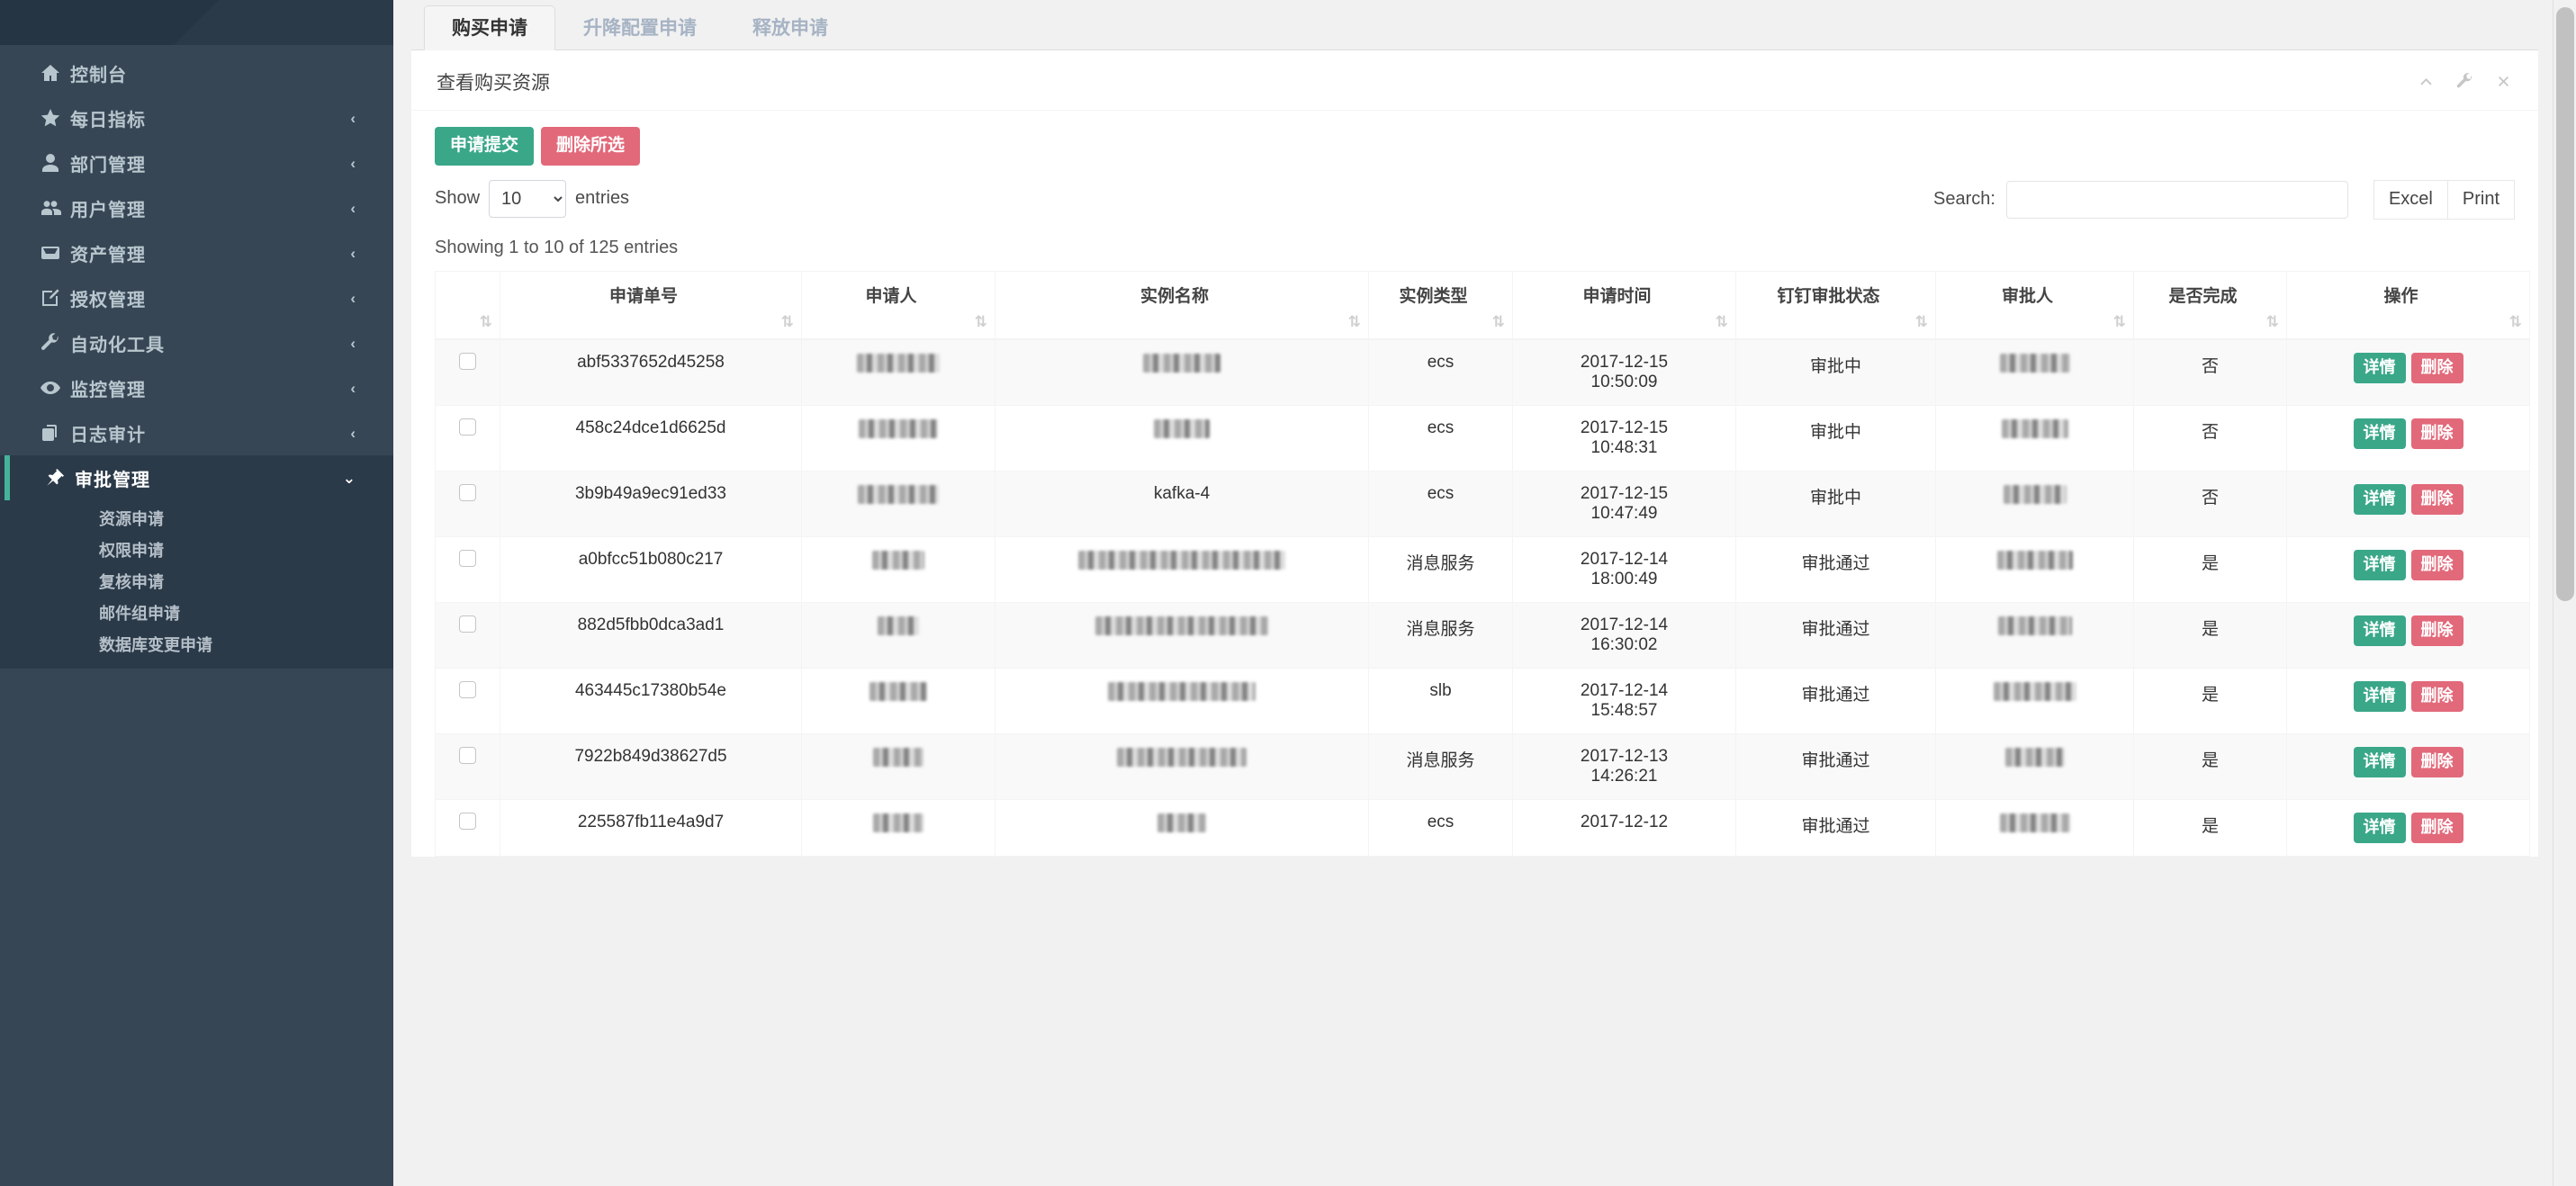 This screenshot has height=1186, width=2576. I want to click on completed-column: 是否完成 ⇅, so click(2210, 306).